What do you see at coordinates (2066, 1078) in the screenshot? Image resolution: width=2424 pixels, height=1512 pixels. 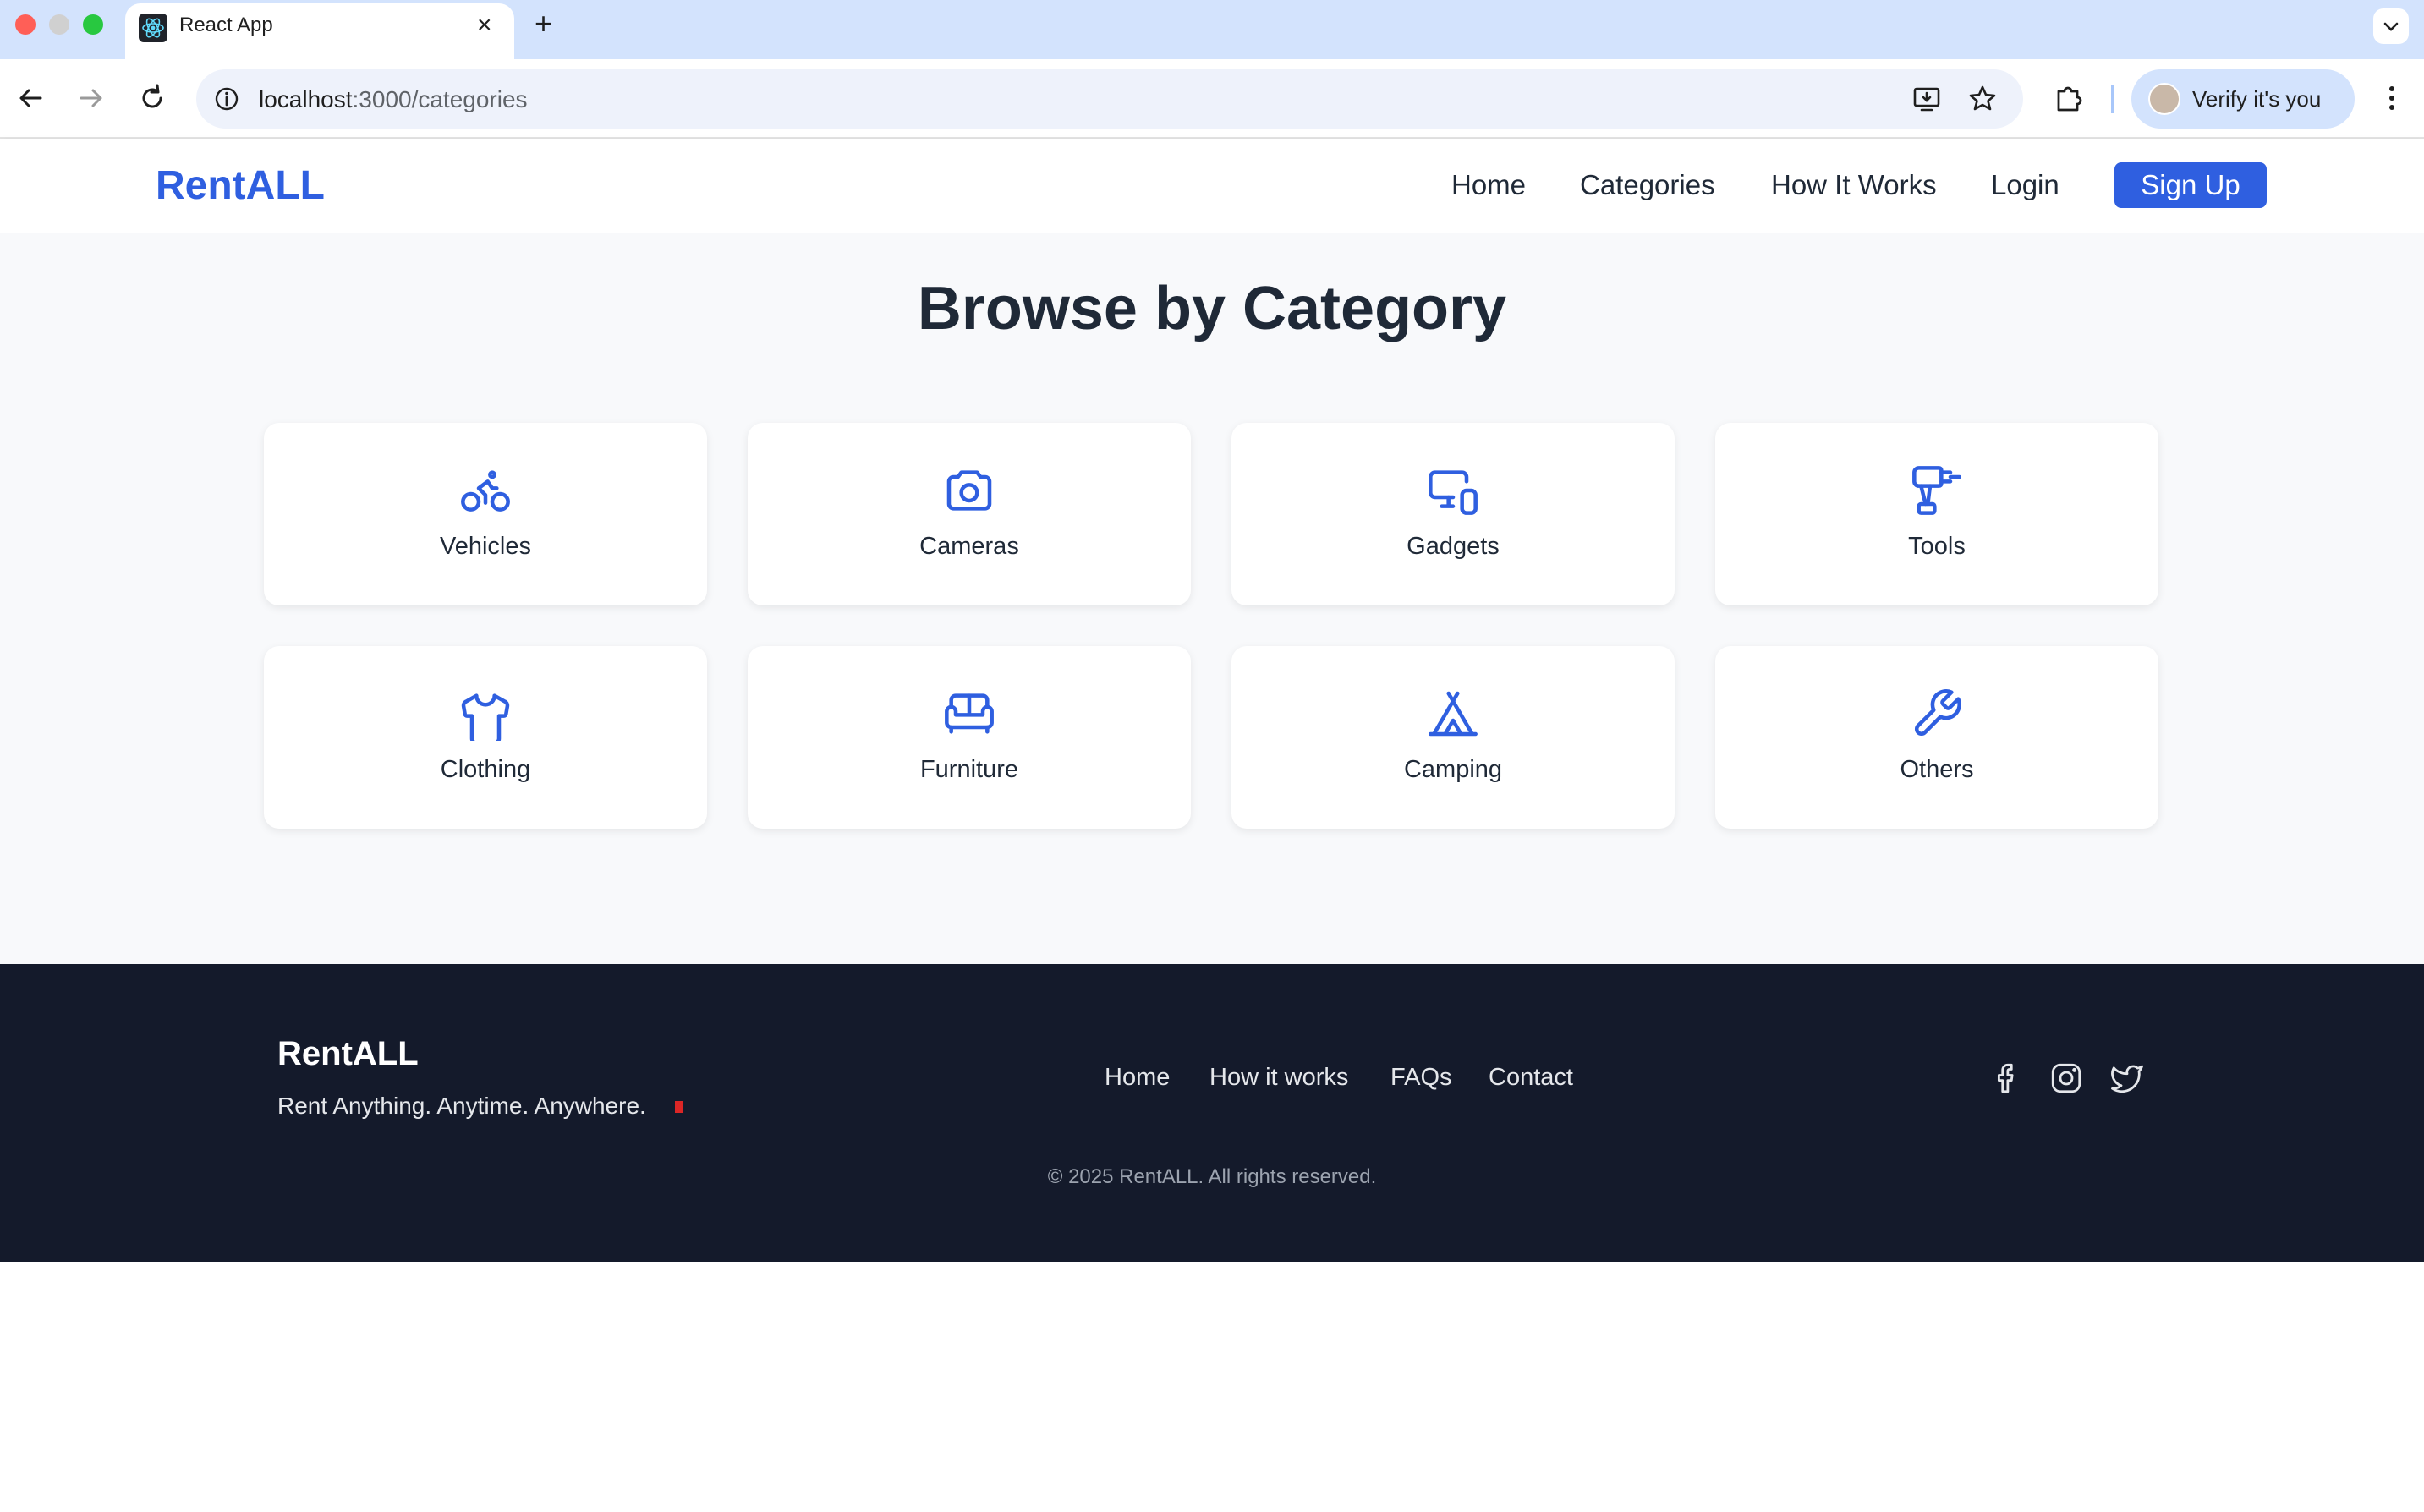 I see `instagram-icon` at bounding box center [2066, 1078].